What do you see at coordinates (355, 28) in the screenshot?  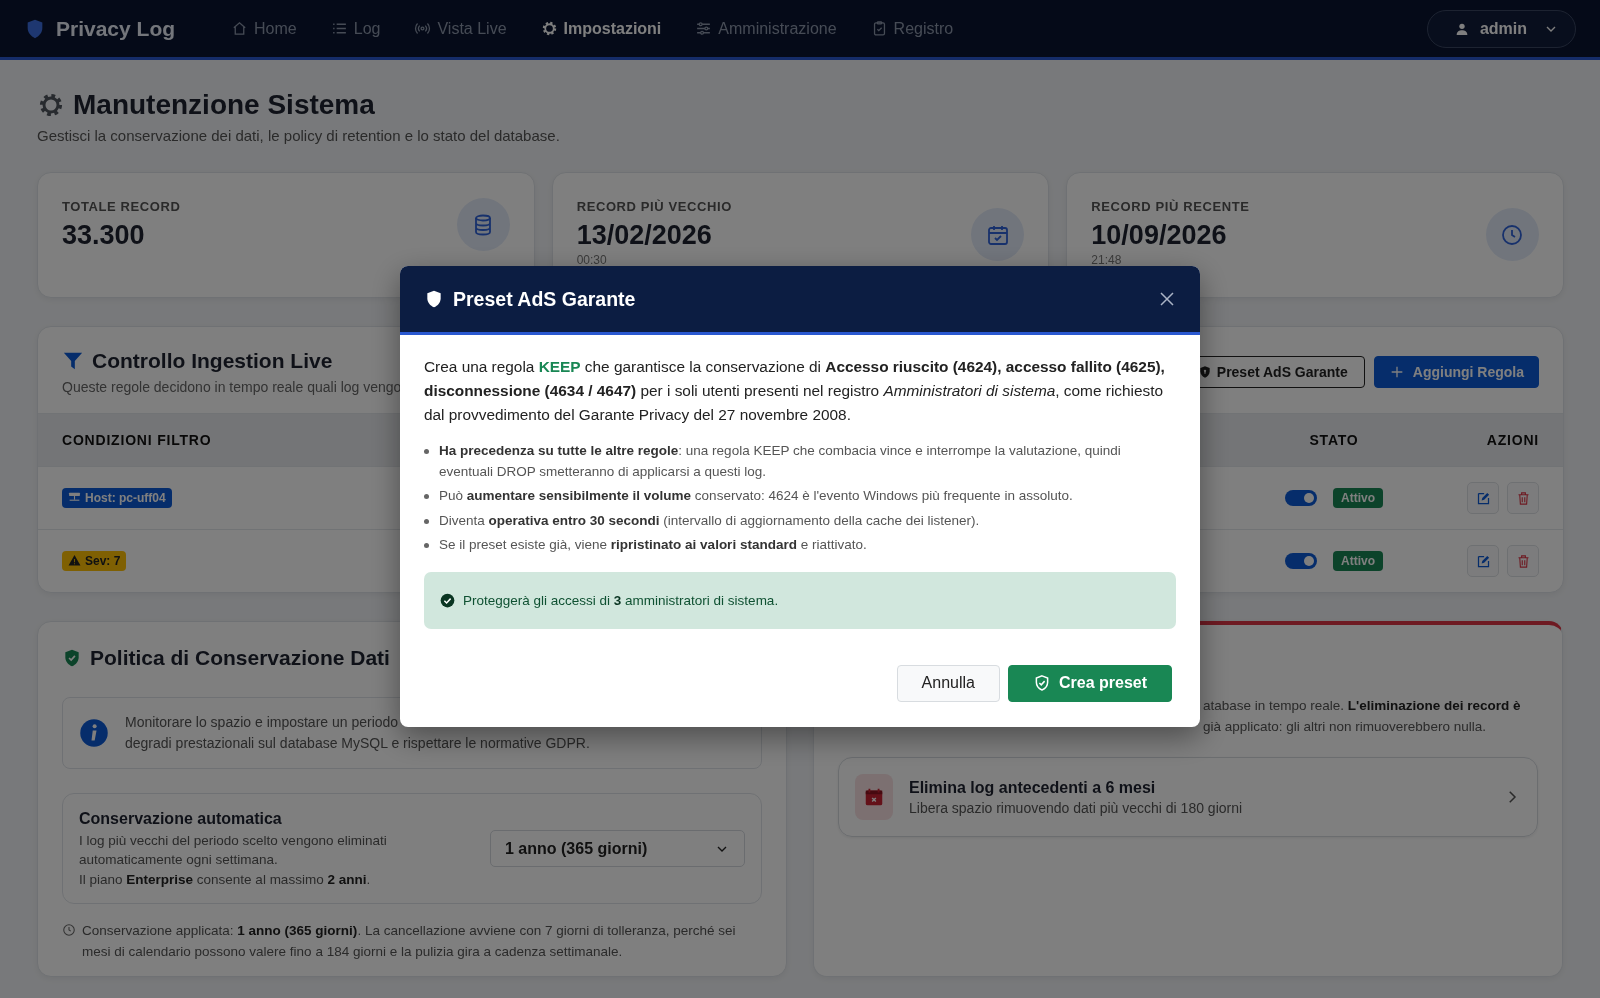 I see `nav-tab: Log` at bounding box center [355, 28].